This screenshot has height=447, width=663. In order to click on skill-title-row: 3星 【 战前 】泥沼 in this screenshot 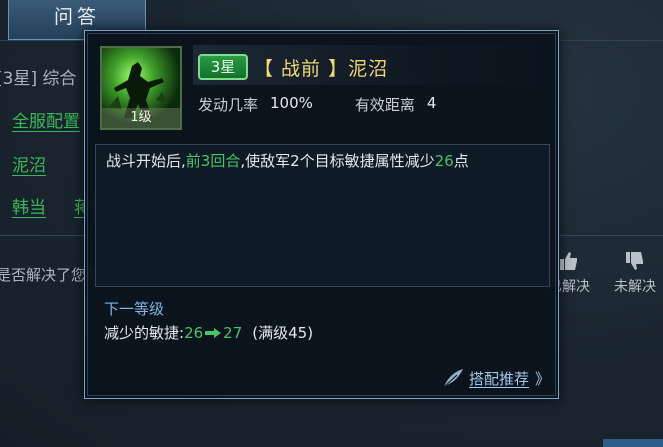, I will do `click(293, 67)`.